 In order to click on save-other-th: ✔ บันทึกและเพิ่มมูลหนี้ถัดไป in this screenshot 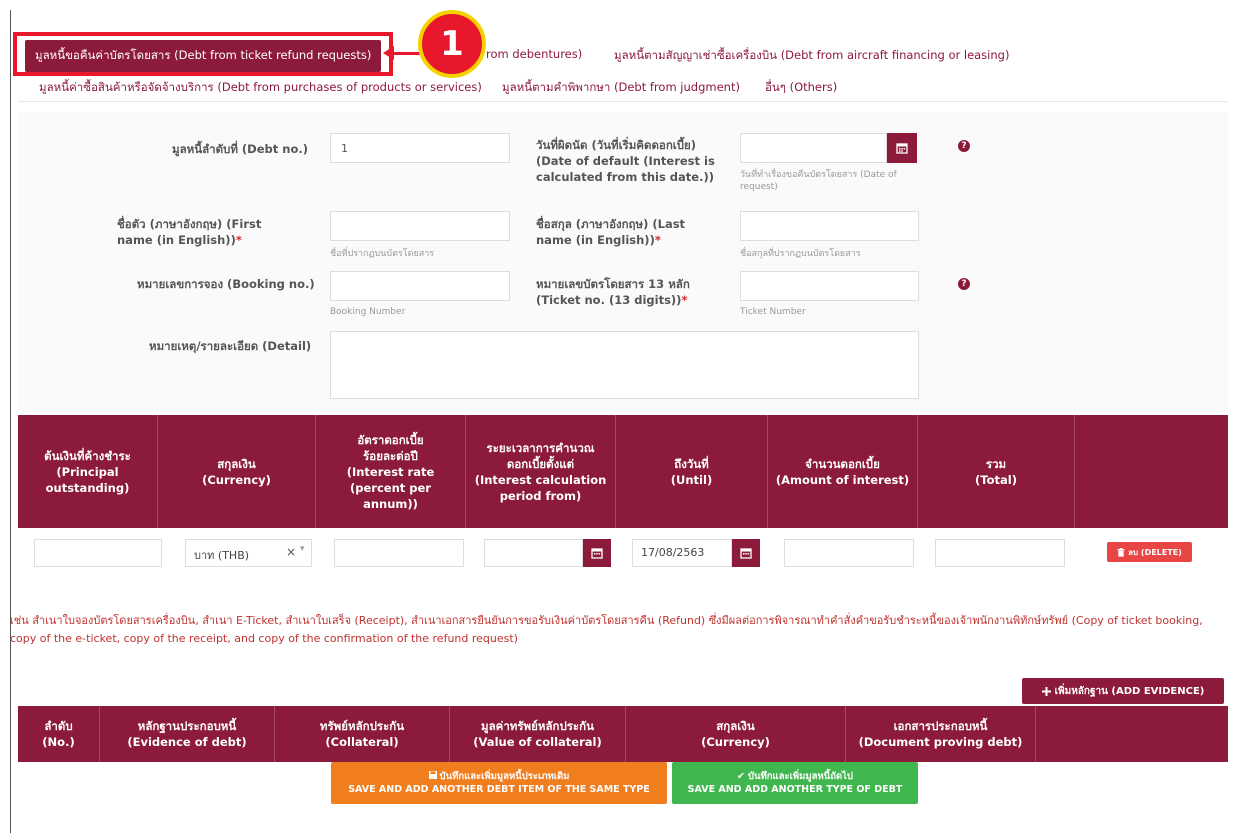, I will do `click(795, 776)`.